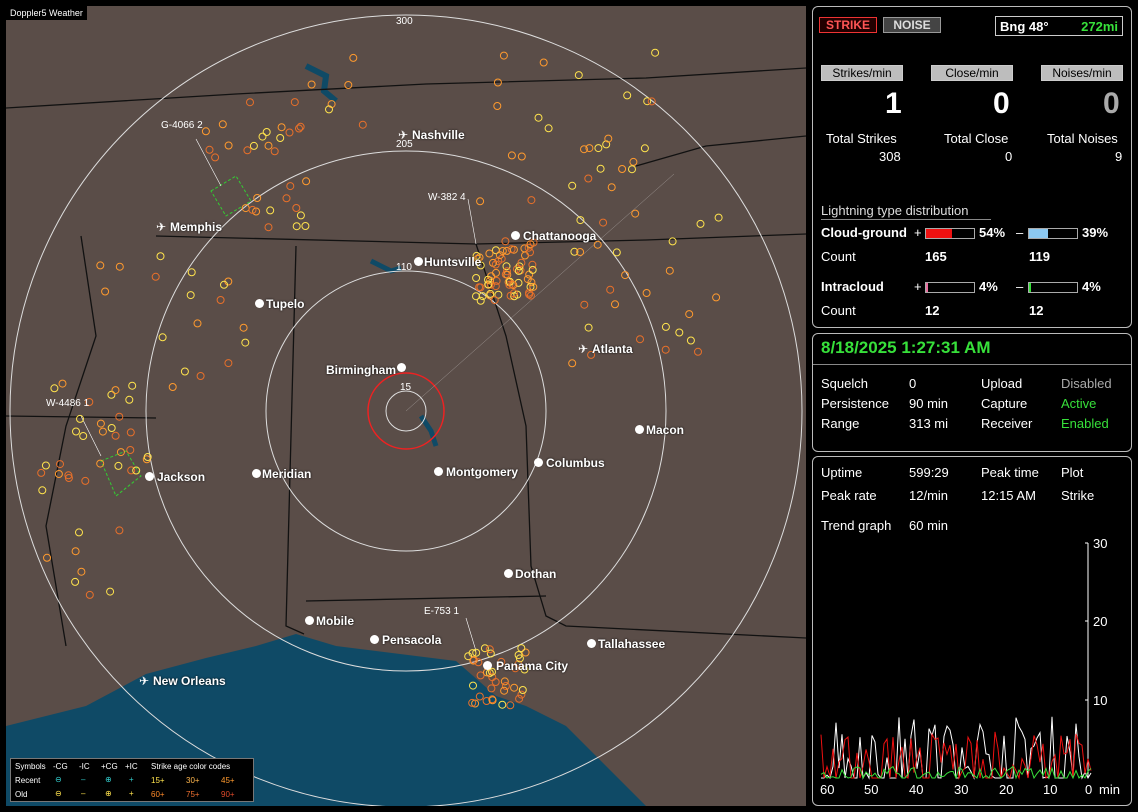 Image resolution: width=1138 pixels, height=812 pixels. What do you see at coordinates (1100, 543) in the screenshot?
I see `y-tick: 30` at bounding box center [1100, 543].